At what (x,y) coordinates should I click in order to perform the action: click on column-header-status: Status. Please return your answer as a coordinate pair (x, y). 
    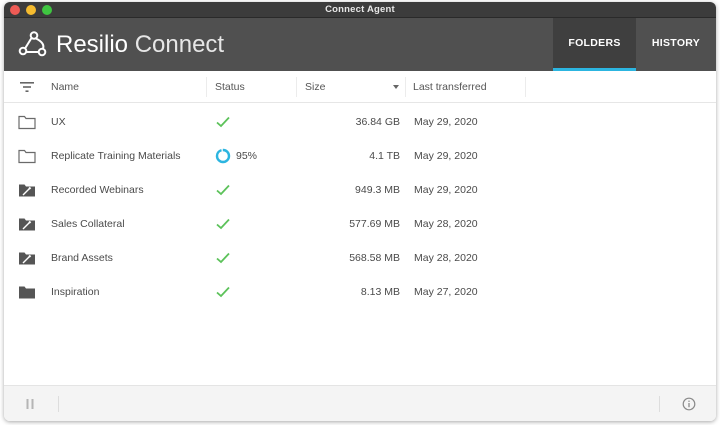
    Looking at the image, I should click on (230, 87).